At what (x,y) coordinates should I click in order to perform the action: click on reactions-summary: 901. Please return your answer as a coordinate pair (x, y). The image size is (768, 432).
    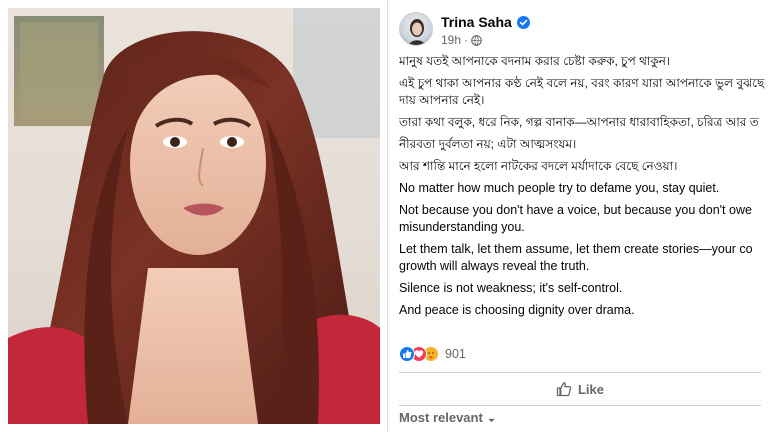
    Looking at the image, I should click on (432, 354).